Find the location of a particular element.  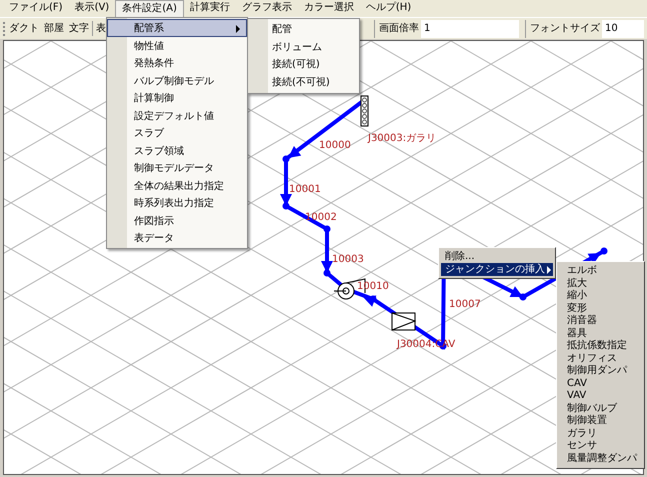

menu-item: 接続(可視) is located at coordinates (303, 65).